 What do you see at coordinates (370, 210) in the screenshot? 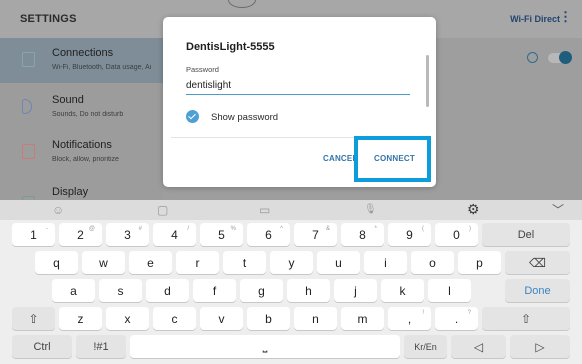
I see `microphone-icon: 🎙` at bounding box center [370, 210].